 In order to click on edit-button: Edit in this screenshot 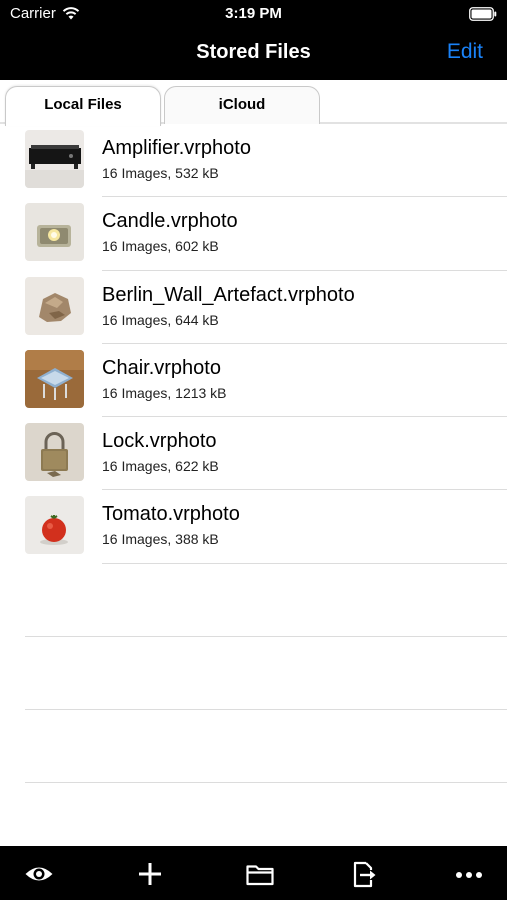, I will do `click(465, 52)`.